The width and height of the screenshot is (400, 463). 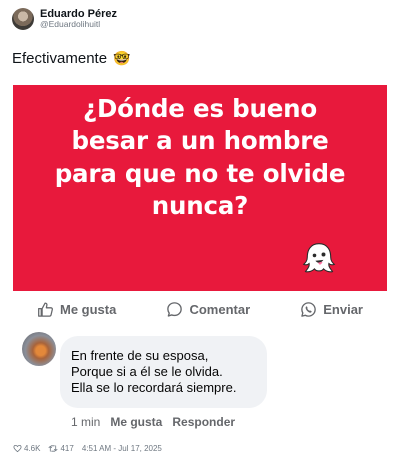 What do you see at coordinates (53, 448) in the screenshot?
I see `retweet-icon` at bounding box center [53, 448].